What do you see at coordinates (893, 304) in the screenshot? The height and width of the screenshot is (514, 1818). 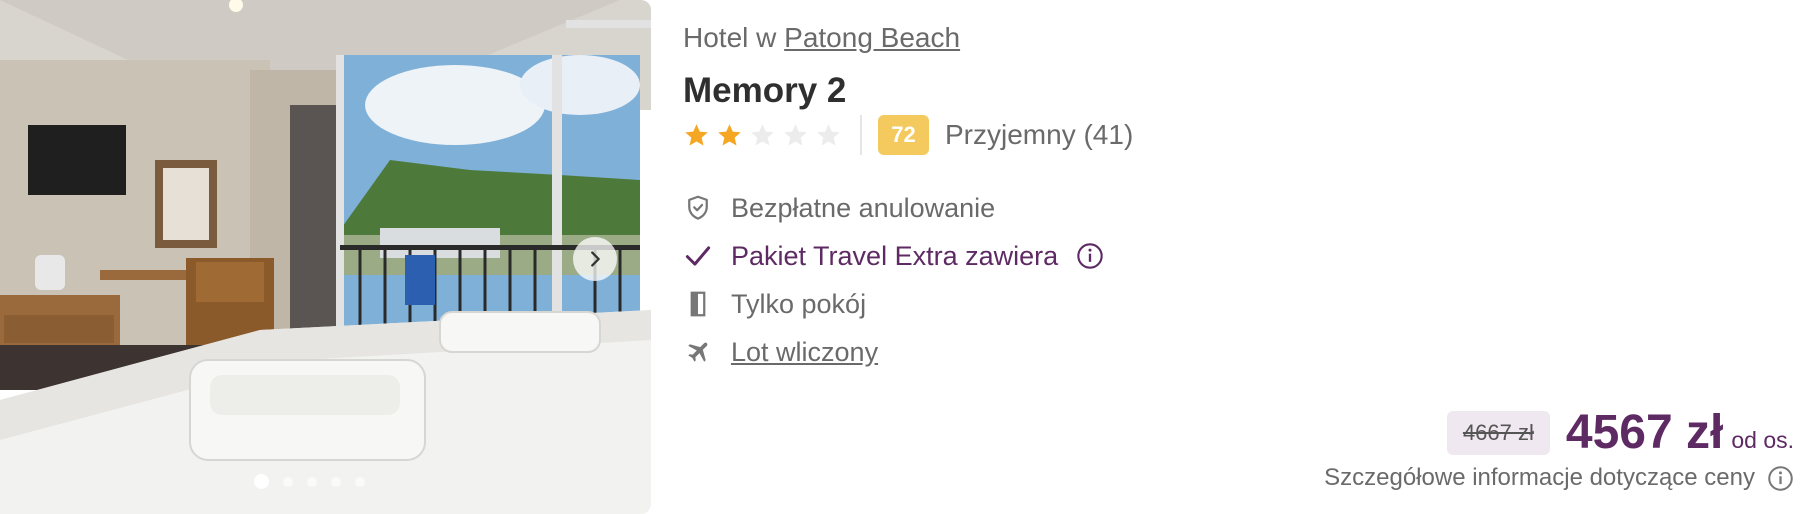 I see `feature-room-only: Tylko pokój` at bounding box center [893, 304].